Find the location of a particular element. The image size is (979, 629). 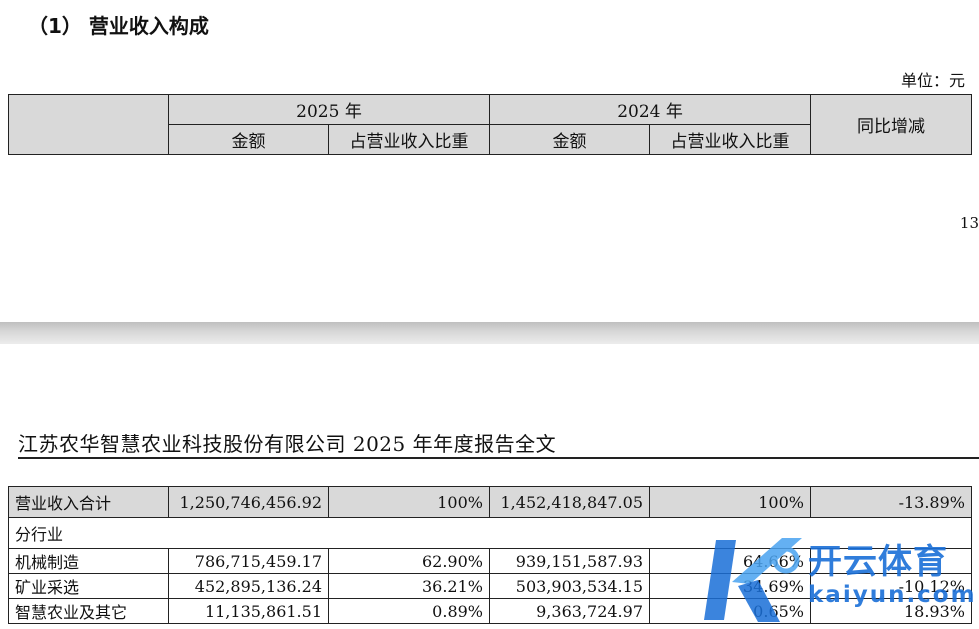

page-break-gap is located at coordinates (489, 333).